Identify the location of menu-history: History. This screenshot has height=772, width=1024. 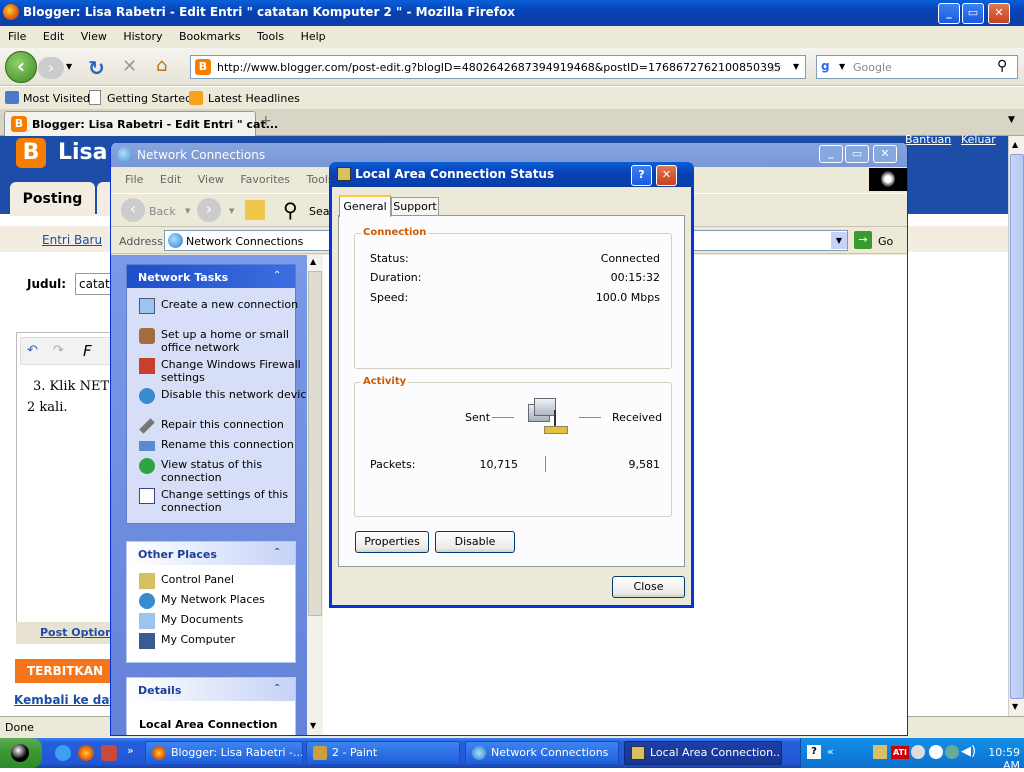
(142, 36).